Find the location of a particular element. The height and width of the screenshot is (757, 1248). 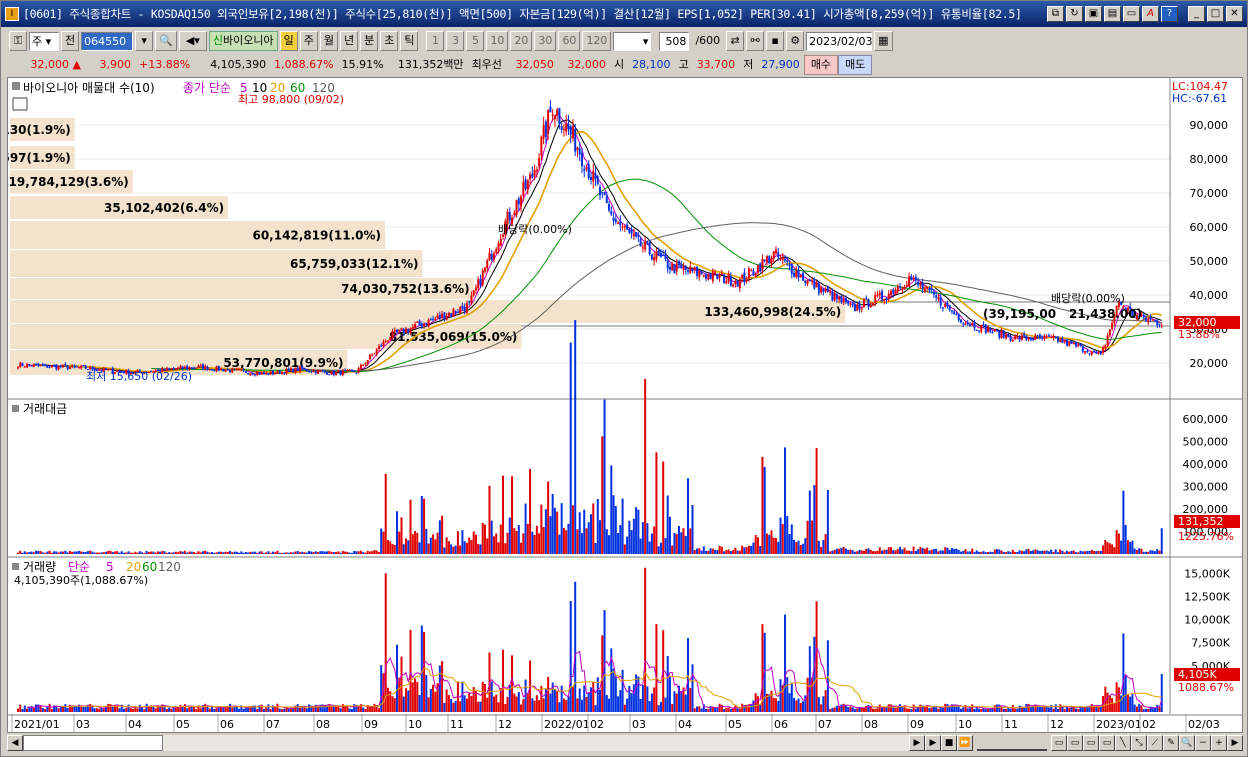

zoom-icon: 🔍 is located at coordinates (1187, 742).